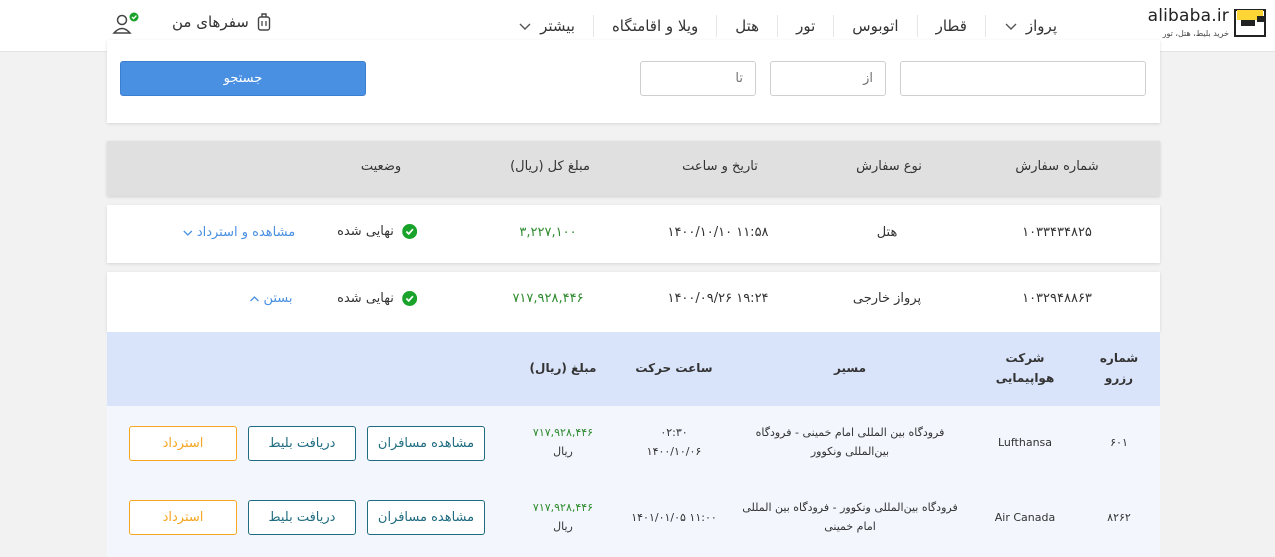 This screenshot has height=557, width=1275. I want to click on view-refund-toggle: مشاهده و استرداد, so click(239, 232).